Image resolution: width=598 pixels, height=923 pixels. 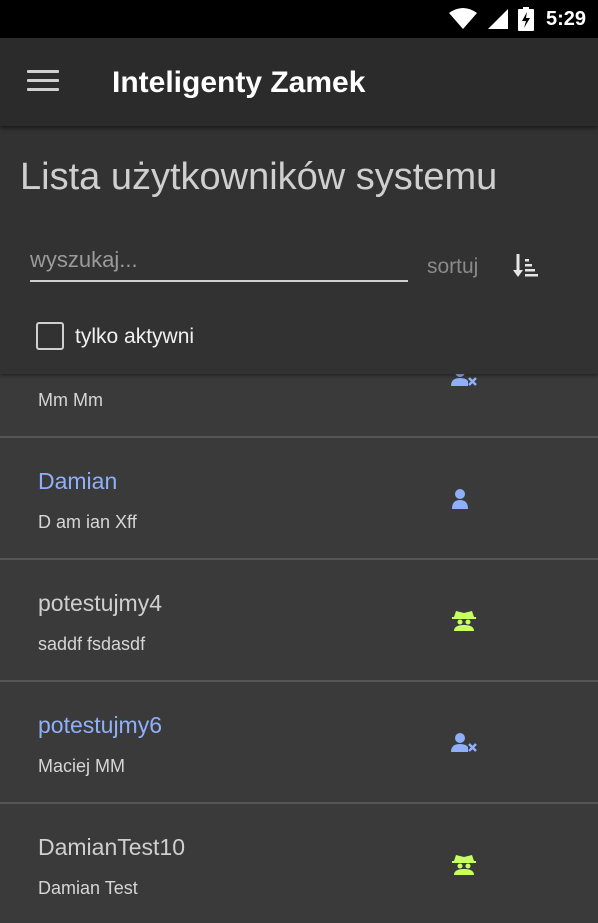 I want to click on status-icons: 5:29, so click(x=517, y=19).